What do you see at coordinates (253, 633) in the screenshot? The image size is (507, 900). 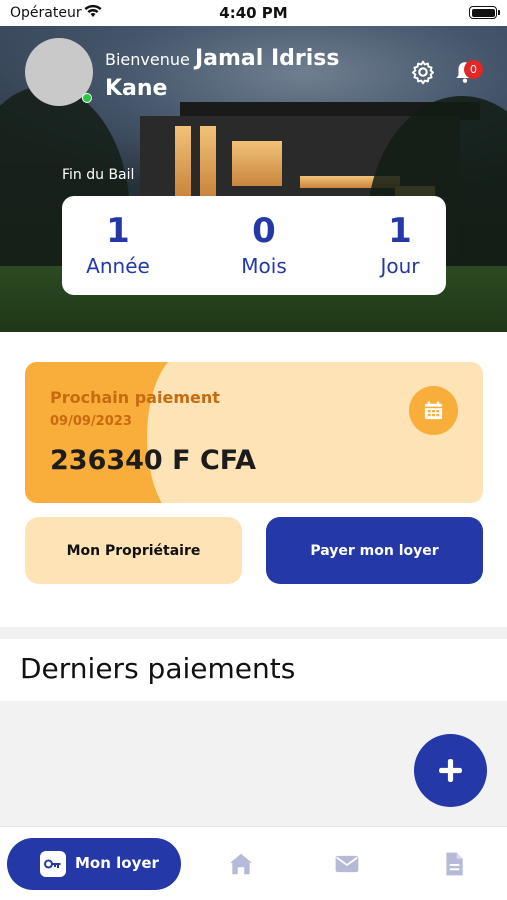 I see `section-divider` at bounding box center [253, 633].